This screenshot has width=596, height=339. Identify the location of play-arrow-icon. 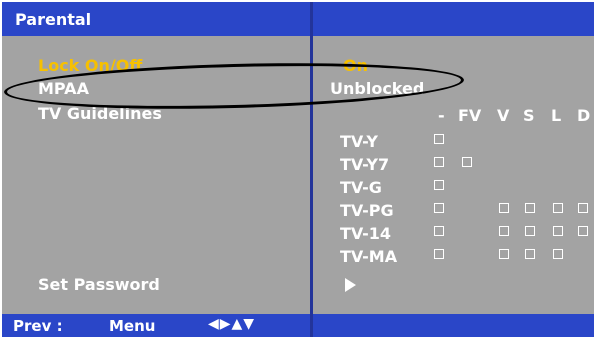
(350, 285).